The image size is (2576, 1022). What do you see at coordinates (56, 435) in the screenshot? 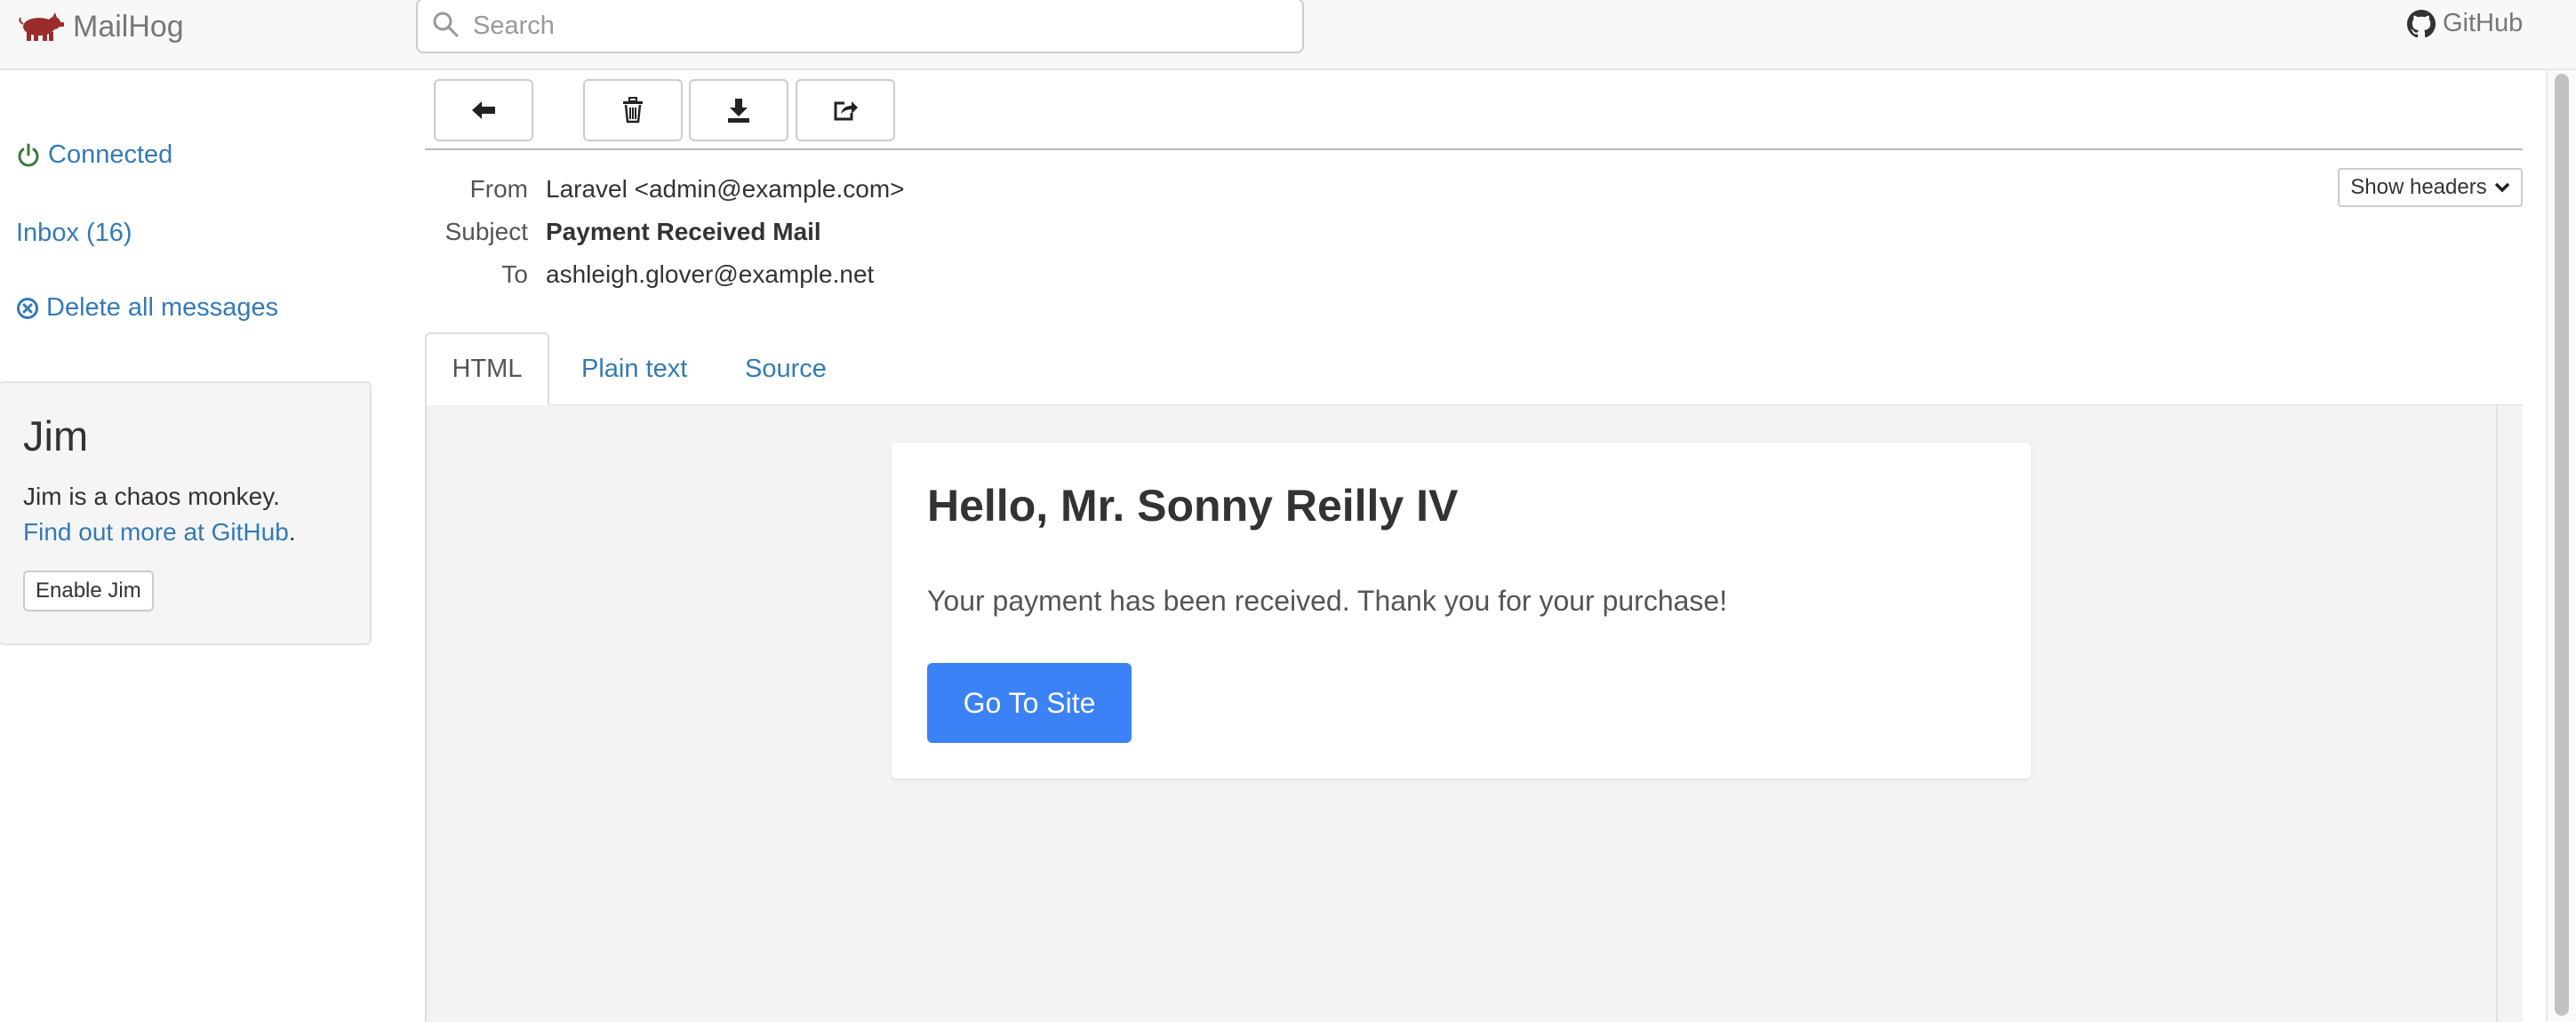
I see `jim-title: Jim` at bounding box center [56, 435].